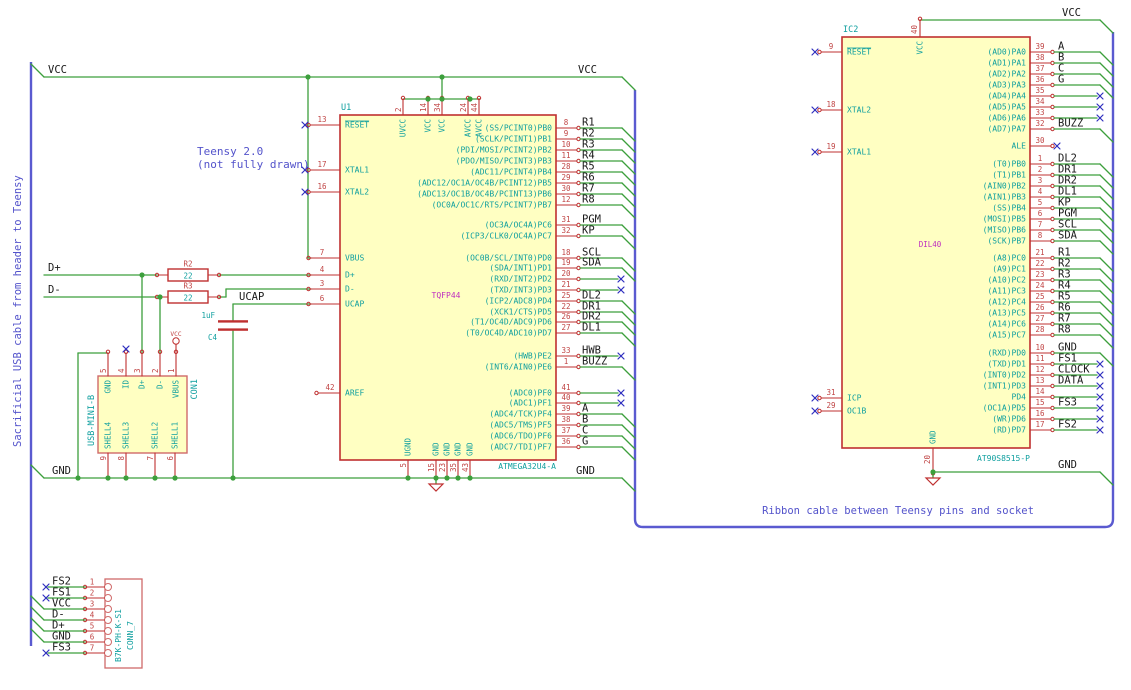 The width and height of the screenshot is (1131, 690). I want to click on pin-name: ID, so click(126, 385).